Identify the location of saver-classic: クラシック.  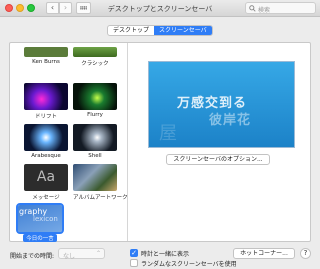
(95, 57).